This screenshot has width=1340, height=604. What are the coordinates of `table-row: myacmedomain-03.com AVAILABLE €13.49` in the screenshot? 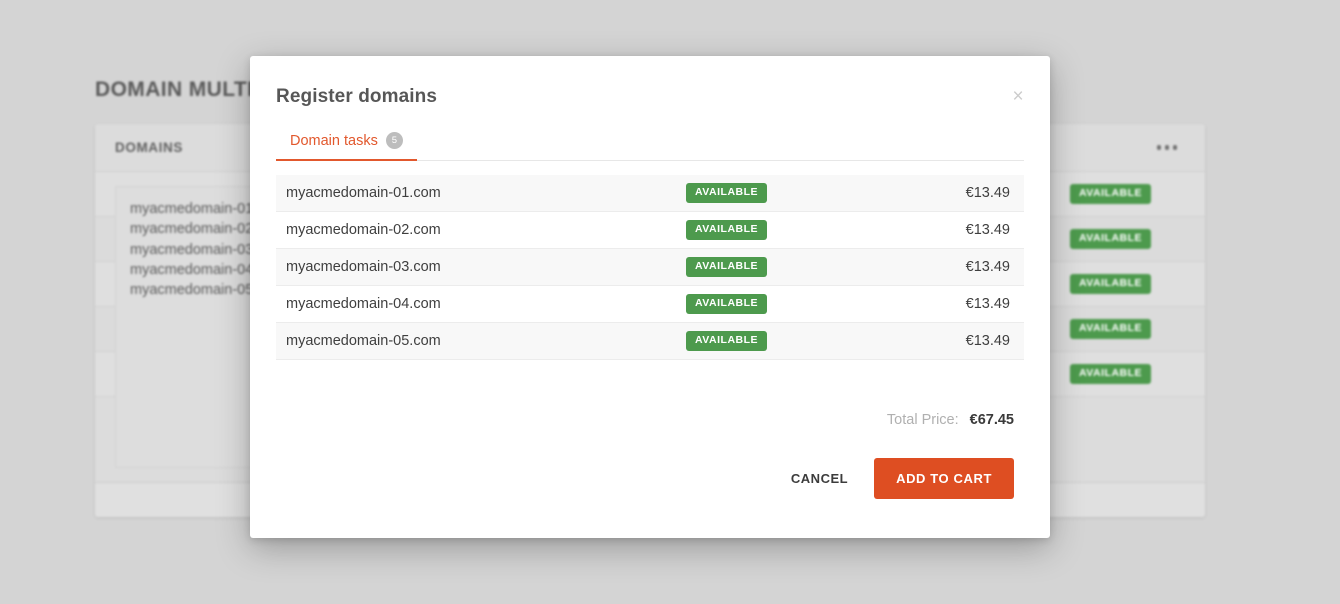 It's located at (650, 267).